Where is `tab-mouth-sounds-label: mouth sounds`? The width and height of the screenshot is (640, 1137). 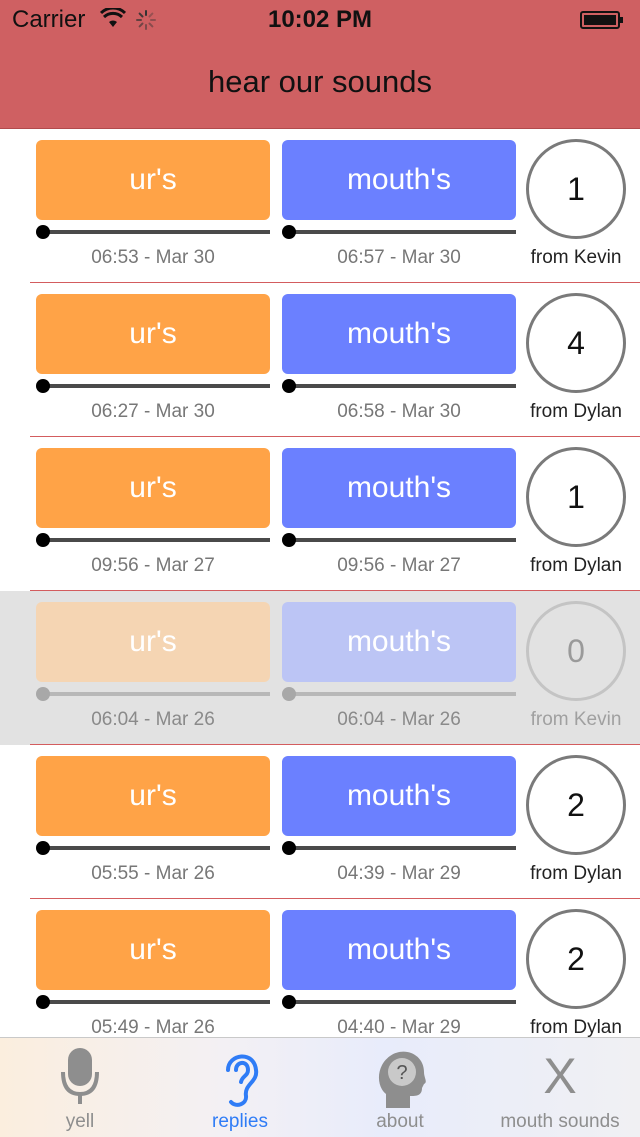
tab-mouth-sounds-label: mouth sounds is located at coordinates (560, 1121).